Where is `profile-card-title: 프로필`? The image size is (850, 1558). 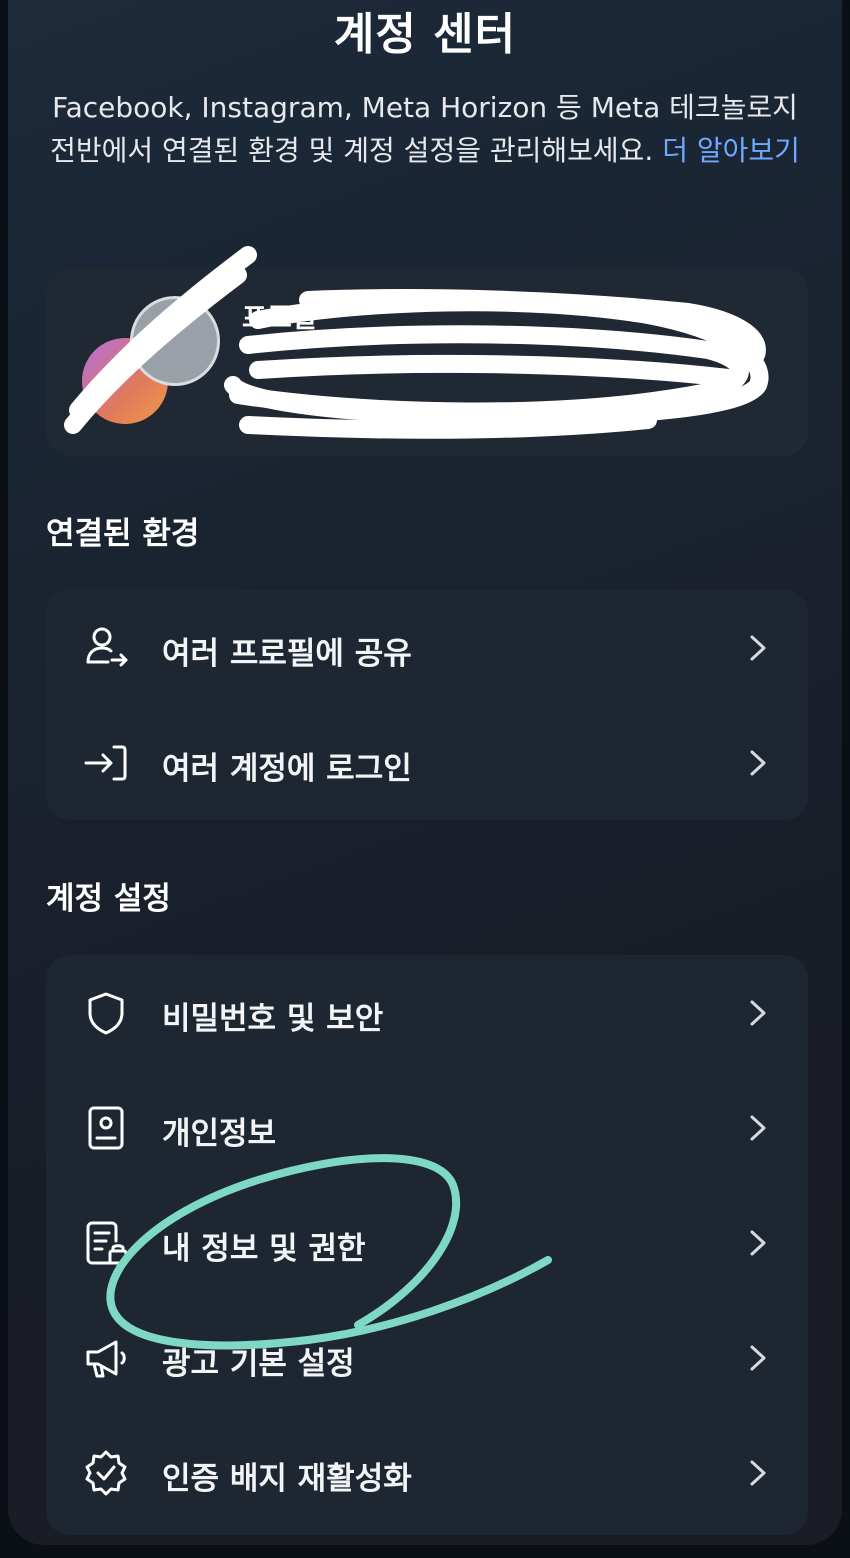
profile-card-title: 프로필 is located at coordinates (279, 318).